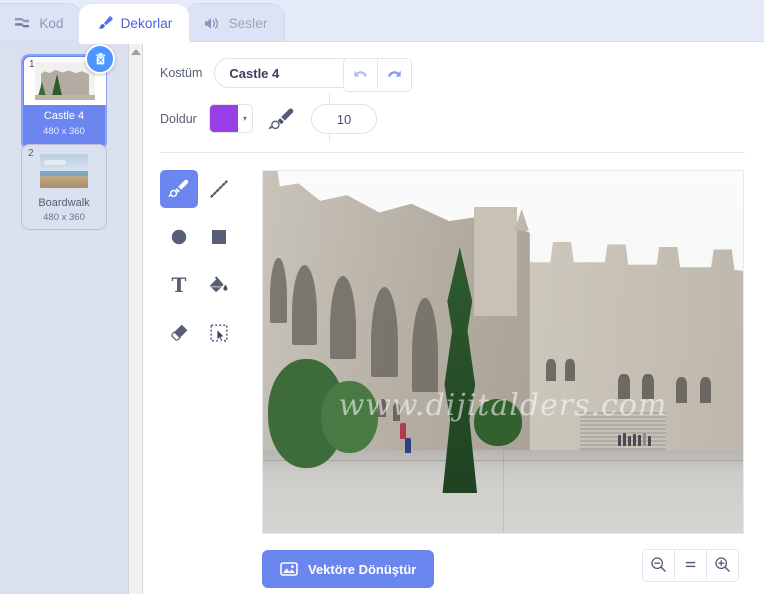 The width and height of the screenshot is (764, 594). Describe the element at coordinates (223, 118) in the screenshot. I see `fill-color-preview` at that location.